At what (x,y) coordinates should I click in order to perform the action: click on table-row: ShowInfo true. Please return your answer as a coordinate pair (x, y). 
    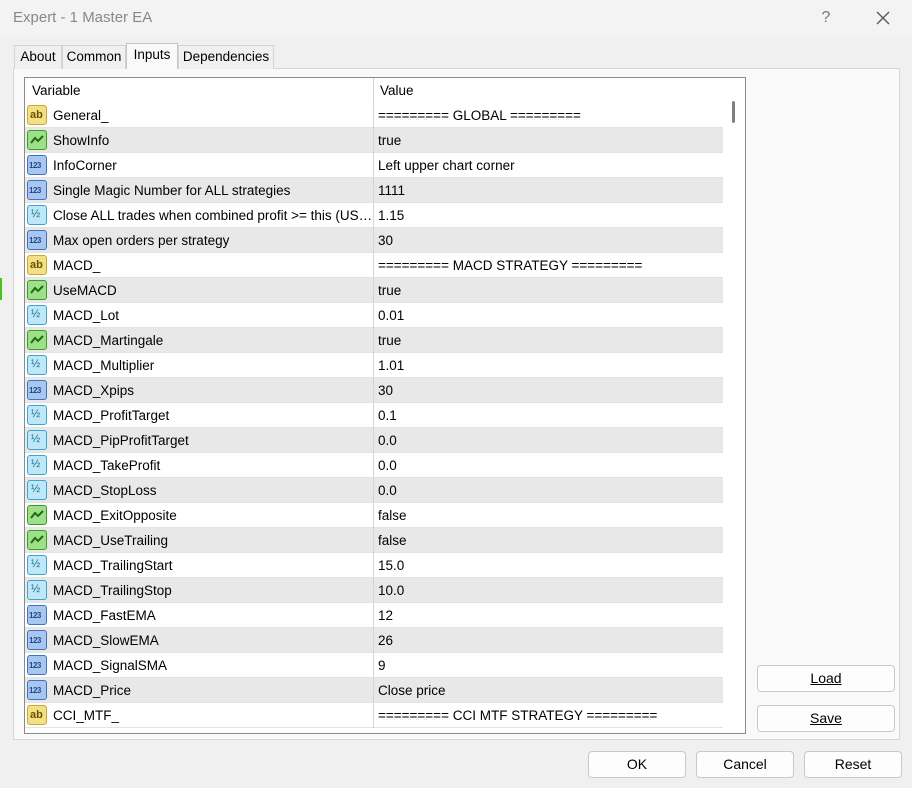
    Looking at the image, I should click on (374, 140).